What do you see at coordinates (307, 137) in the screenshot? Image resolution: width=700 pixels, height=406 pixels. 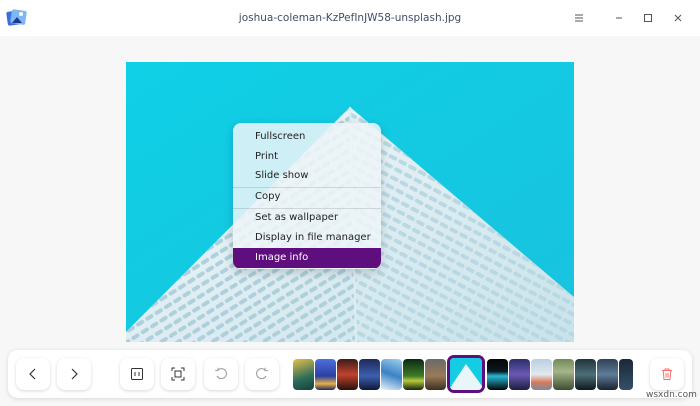 I see `menu-item-fullscreen: Fullscreen` at bounding box center [307, 137].